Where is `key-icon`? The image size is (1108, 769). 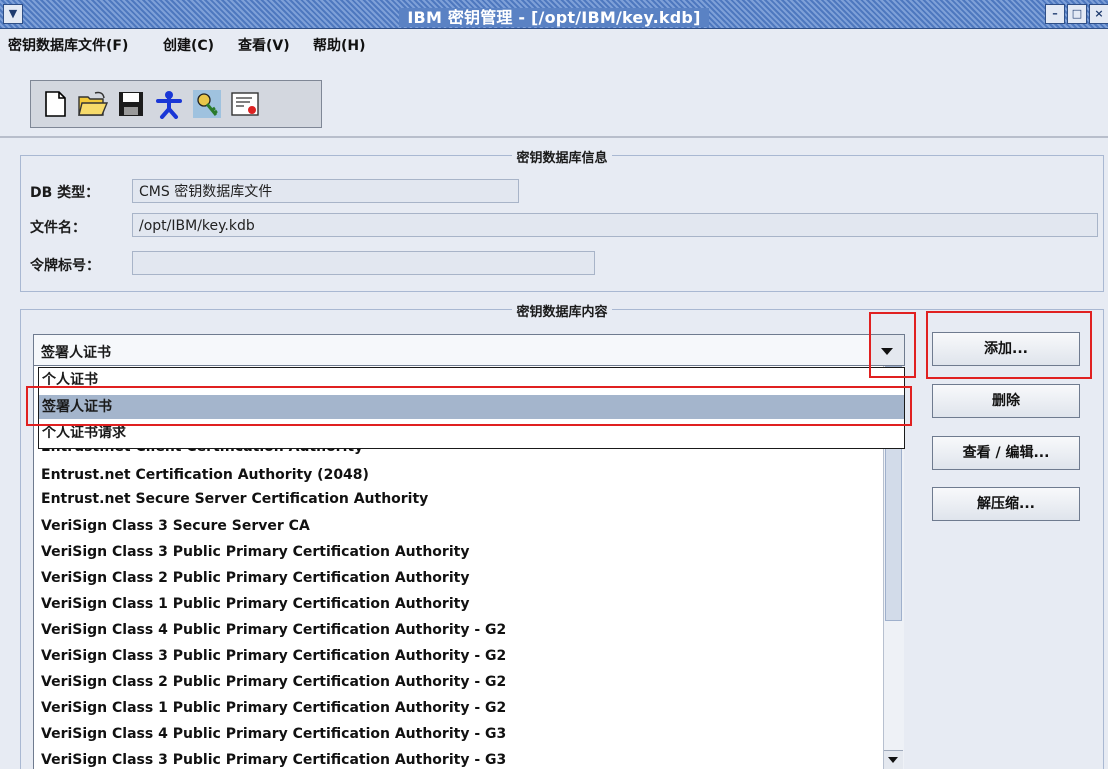
key-icon is located at coordinates (207, 104).